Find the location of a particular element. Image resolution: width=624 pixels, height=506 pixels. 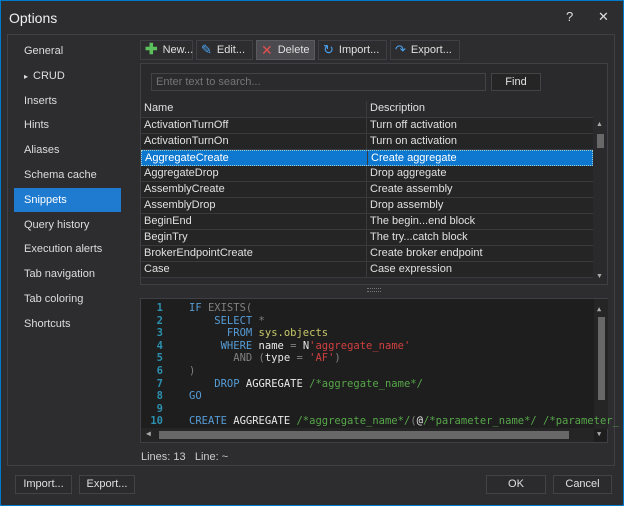

column-header-name: Name is located at coordinates (254, 109).